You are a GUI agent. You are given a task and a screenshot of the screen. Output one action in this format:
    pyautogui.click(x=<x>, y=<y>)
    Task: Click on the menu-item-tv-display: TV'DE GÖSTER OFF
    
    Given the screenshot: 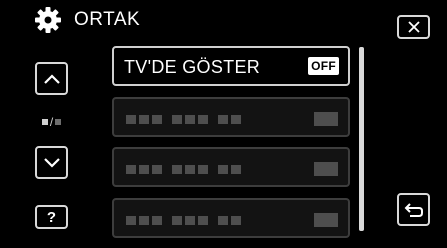 What is the action you would take?
    pyautogui.click(x=231, y=66)
    